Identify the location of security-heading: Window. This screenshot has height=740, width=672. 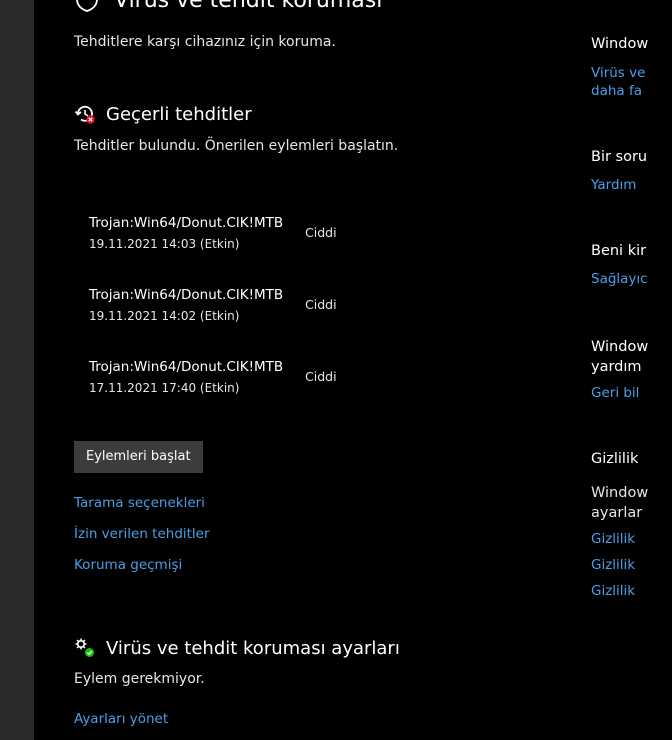
(620, 347).